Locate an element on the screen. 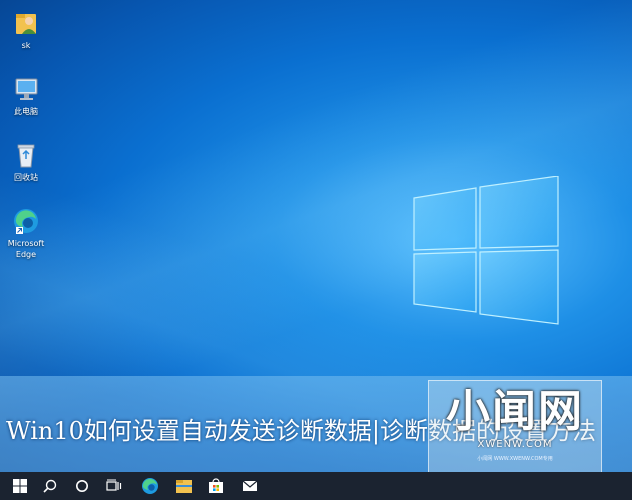 The height and width of the screenshot is (500, 632). desktop-icon-this-pc: 此电脑 is located at coordinates (26, 95).